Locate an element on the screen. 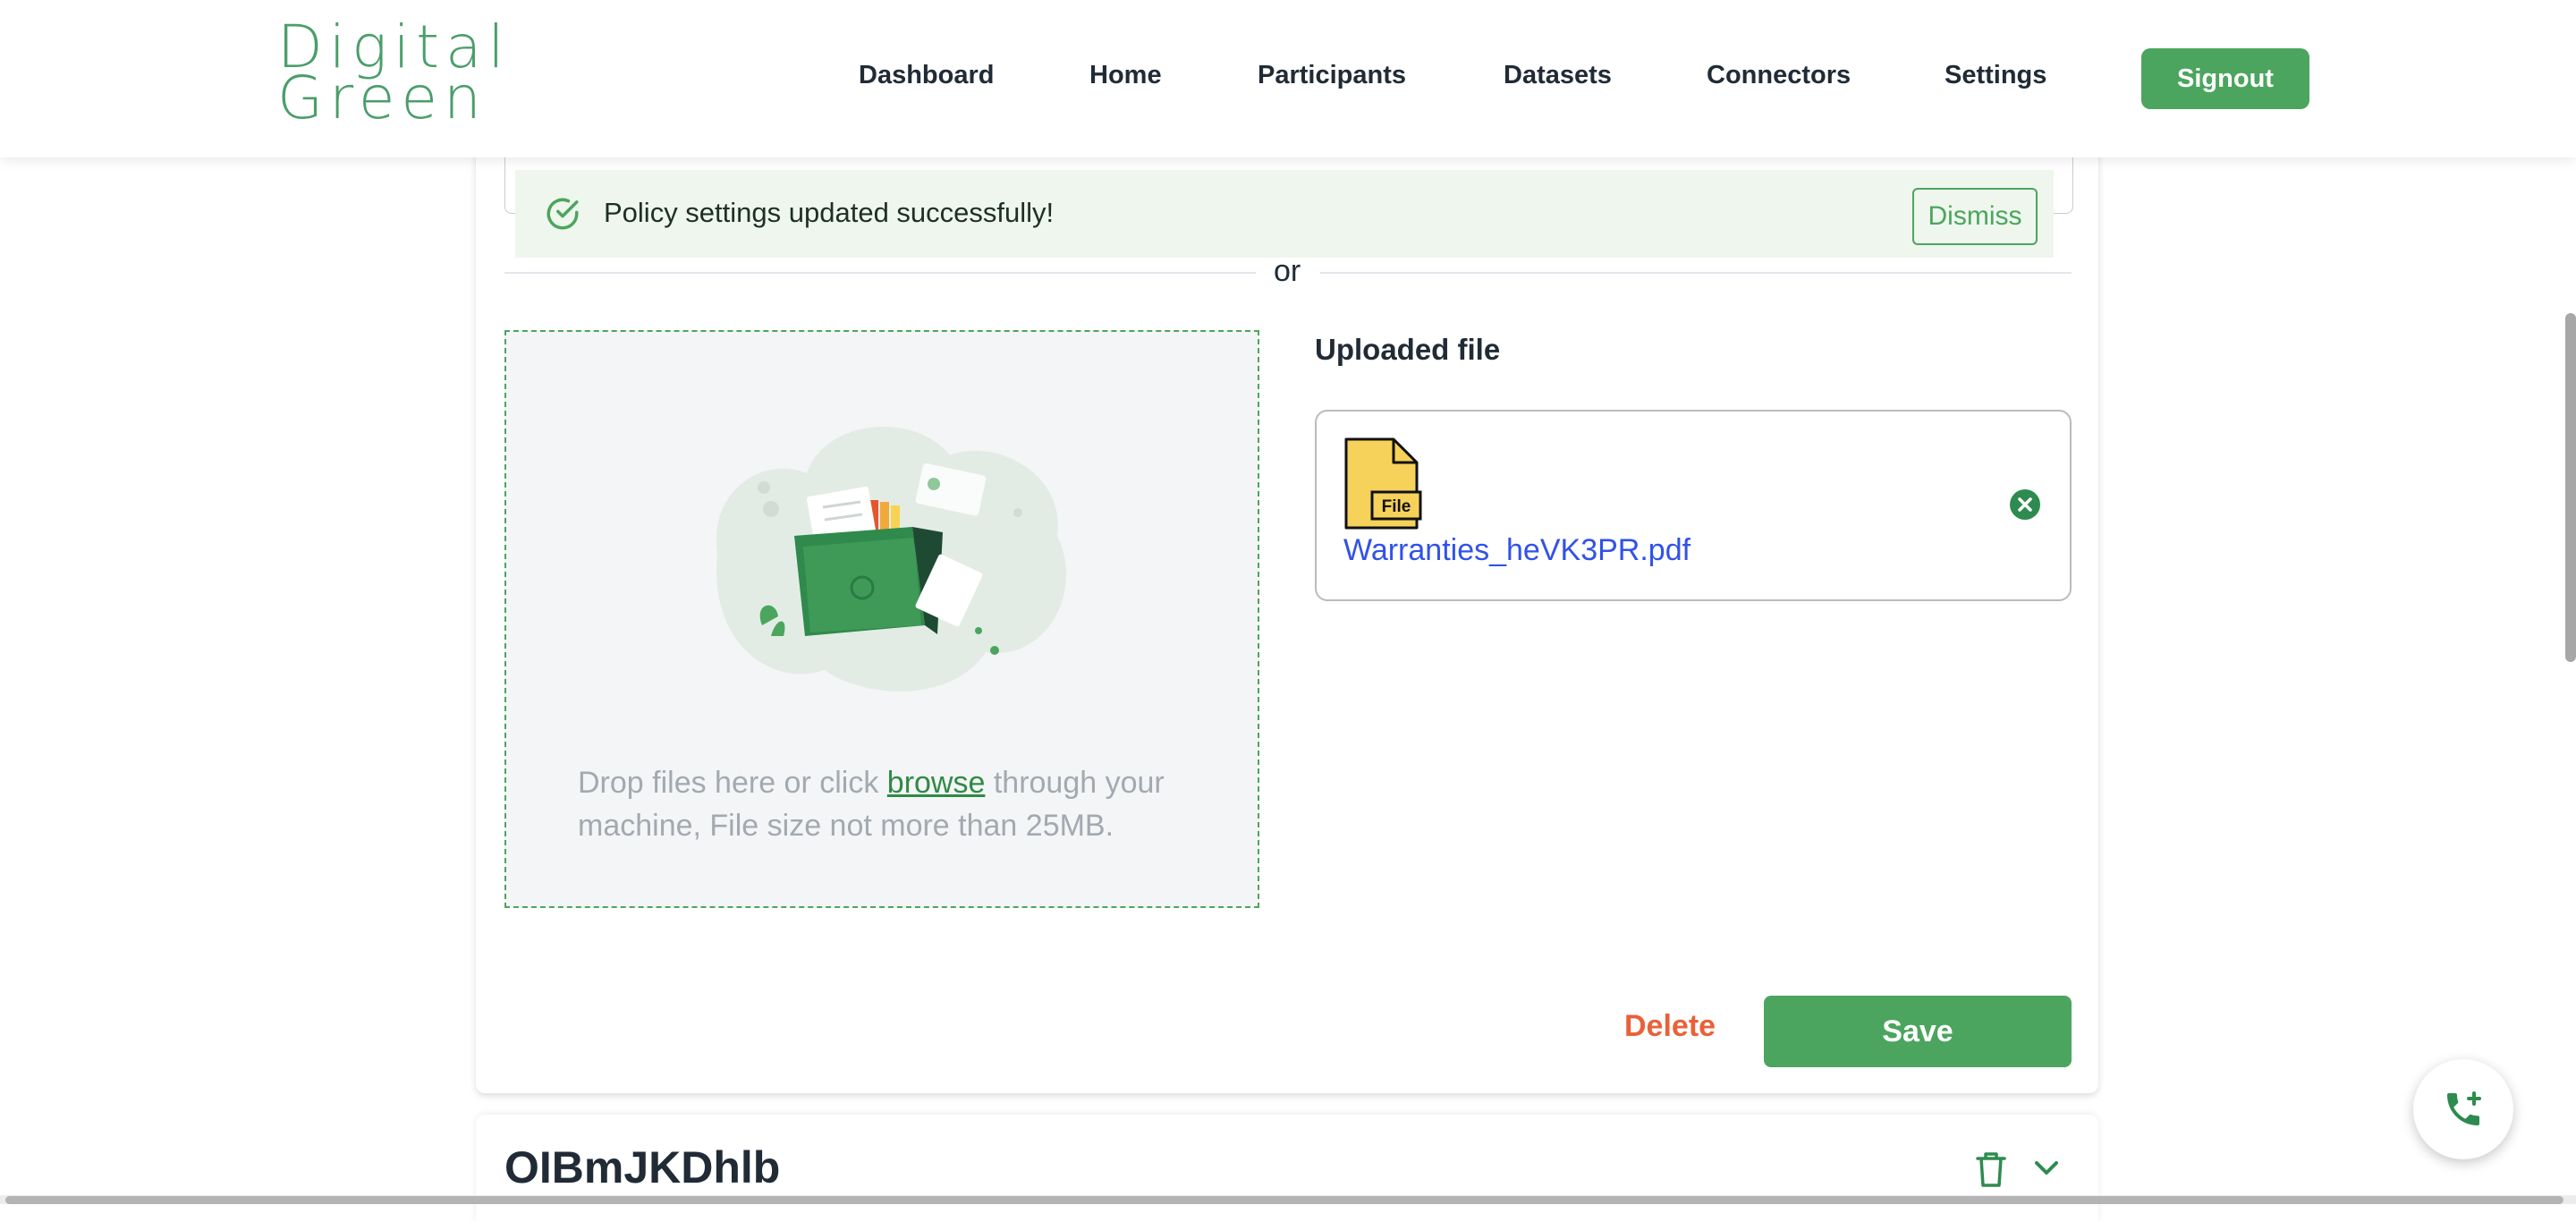 The width and height of the screenshot is (2576, 1222). call-support-button is located at coordinates (2463, 1109).